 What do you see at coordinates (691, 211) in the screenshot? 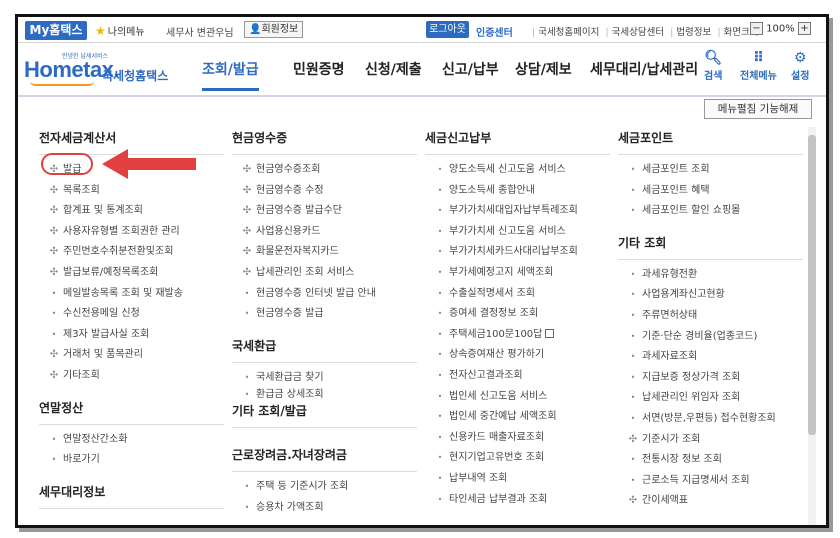
I see `menu-item-label: 세금포인트 할인 쇼핑몰` at bounding box center [691, 211].